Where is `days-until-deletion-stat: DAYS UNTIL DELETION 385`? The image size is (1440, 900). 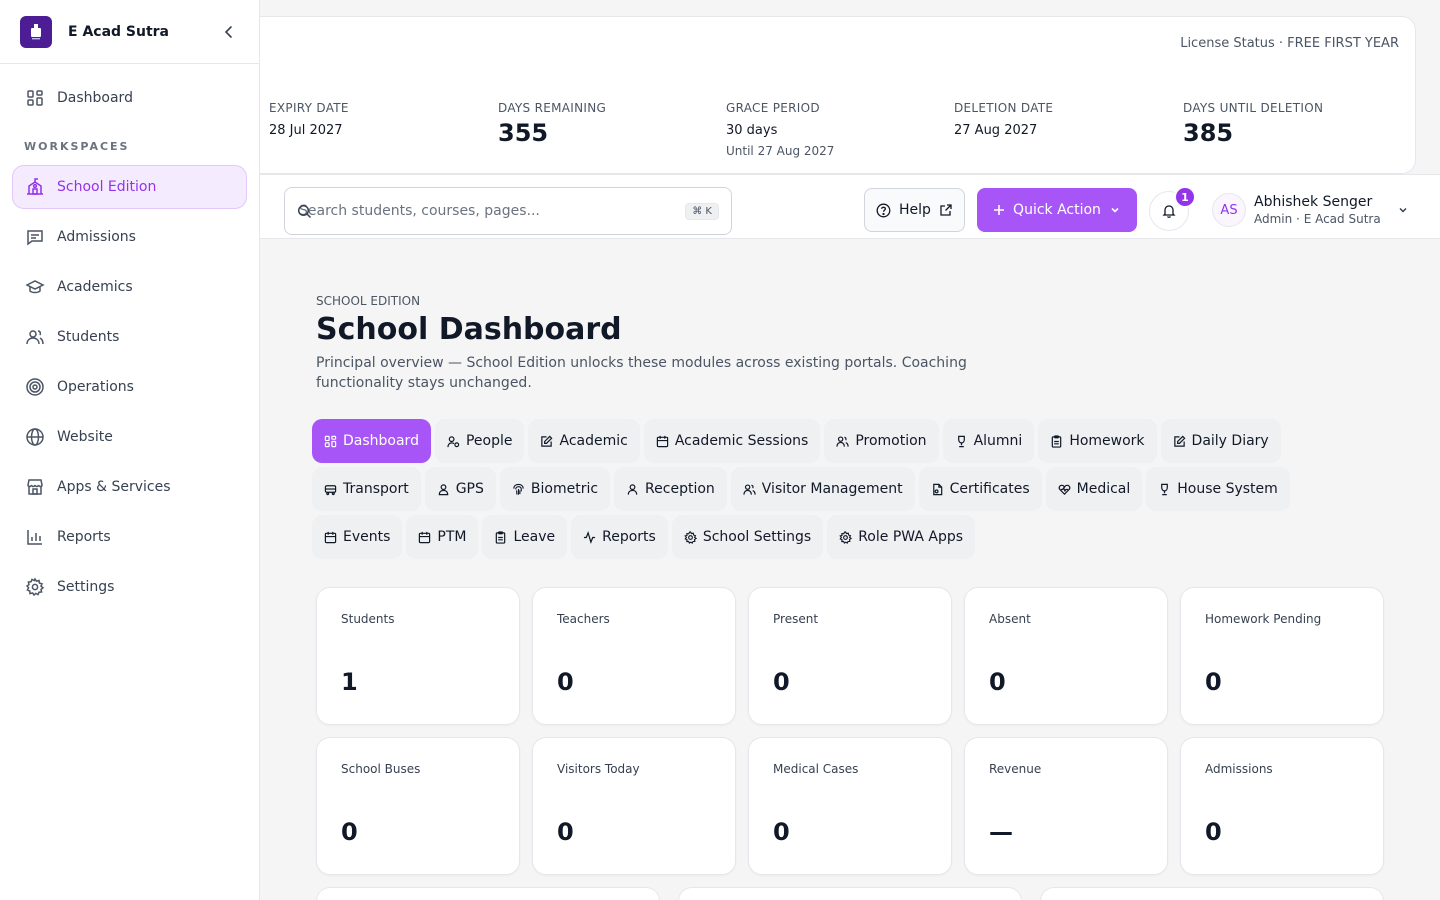 days-until-deletion-stat: DAYS UNTIL DELETION 385 is located at coordinates (1253, 124).